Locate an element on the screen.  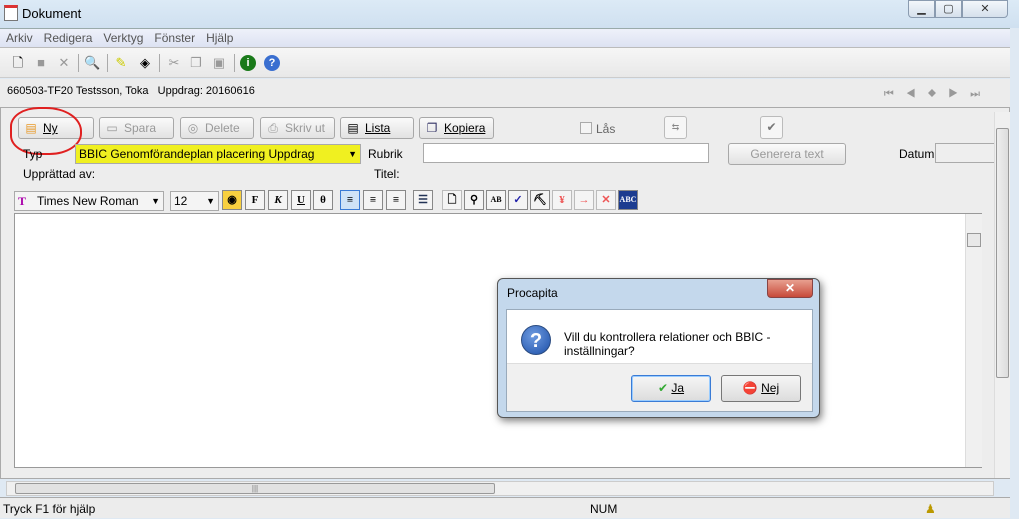
underline-button: U is located at coordinates (301, 200).